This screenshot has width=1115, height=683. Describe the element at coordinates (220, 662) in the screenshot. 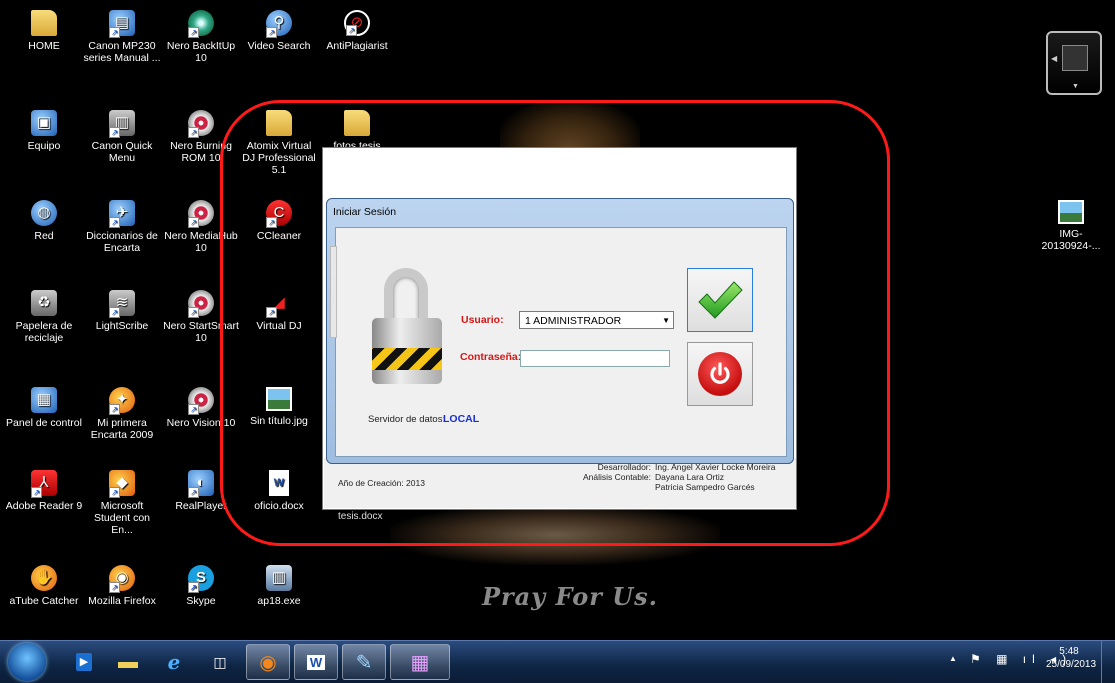

I see `windows-mobility-icon: ◫` at that location.